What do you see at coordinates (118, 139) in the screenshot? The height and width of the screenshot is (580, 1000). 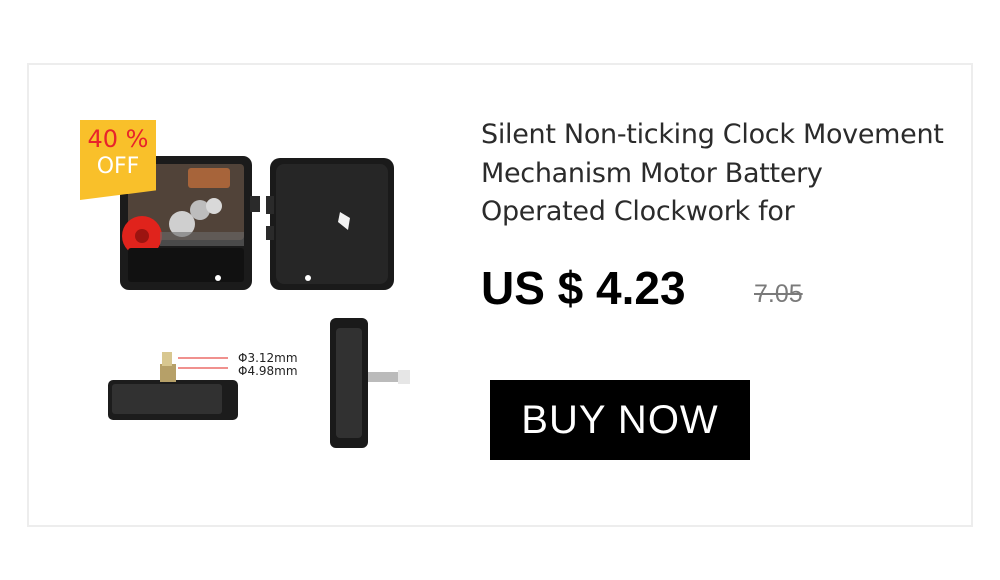 I see `discount-percent: 40 %` at bounding box center [118, 139].